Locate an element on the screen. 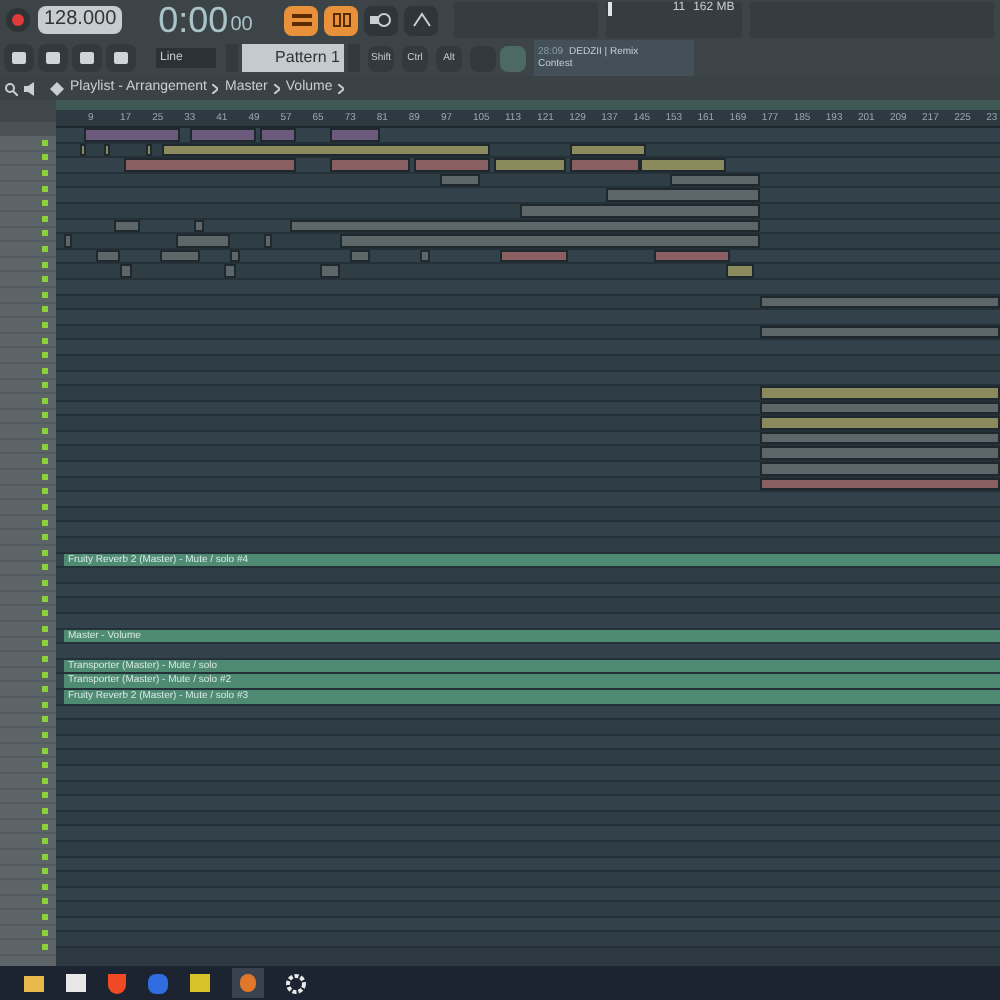 This screenshot has width=1000, height=1000. settings-icon is located at coordinates (296, 983).